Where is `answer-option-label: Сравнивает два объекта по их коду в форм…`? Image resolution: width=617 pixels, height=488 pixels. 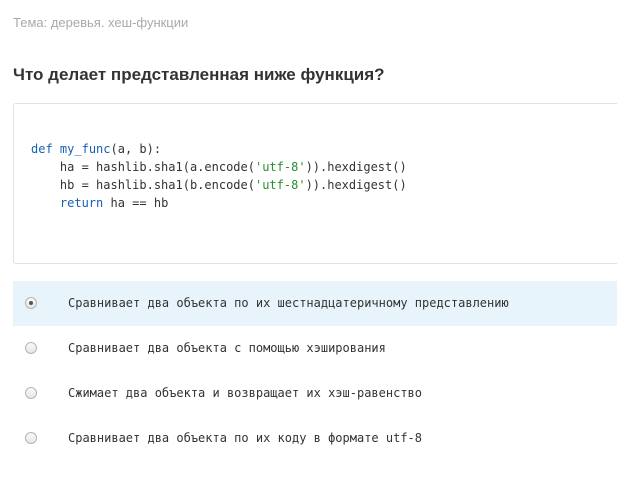 answer-option-label: Сравнивает два объекта по их коду в форм… is located at coordinates (245, 438).